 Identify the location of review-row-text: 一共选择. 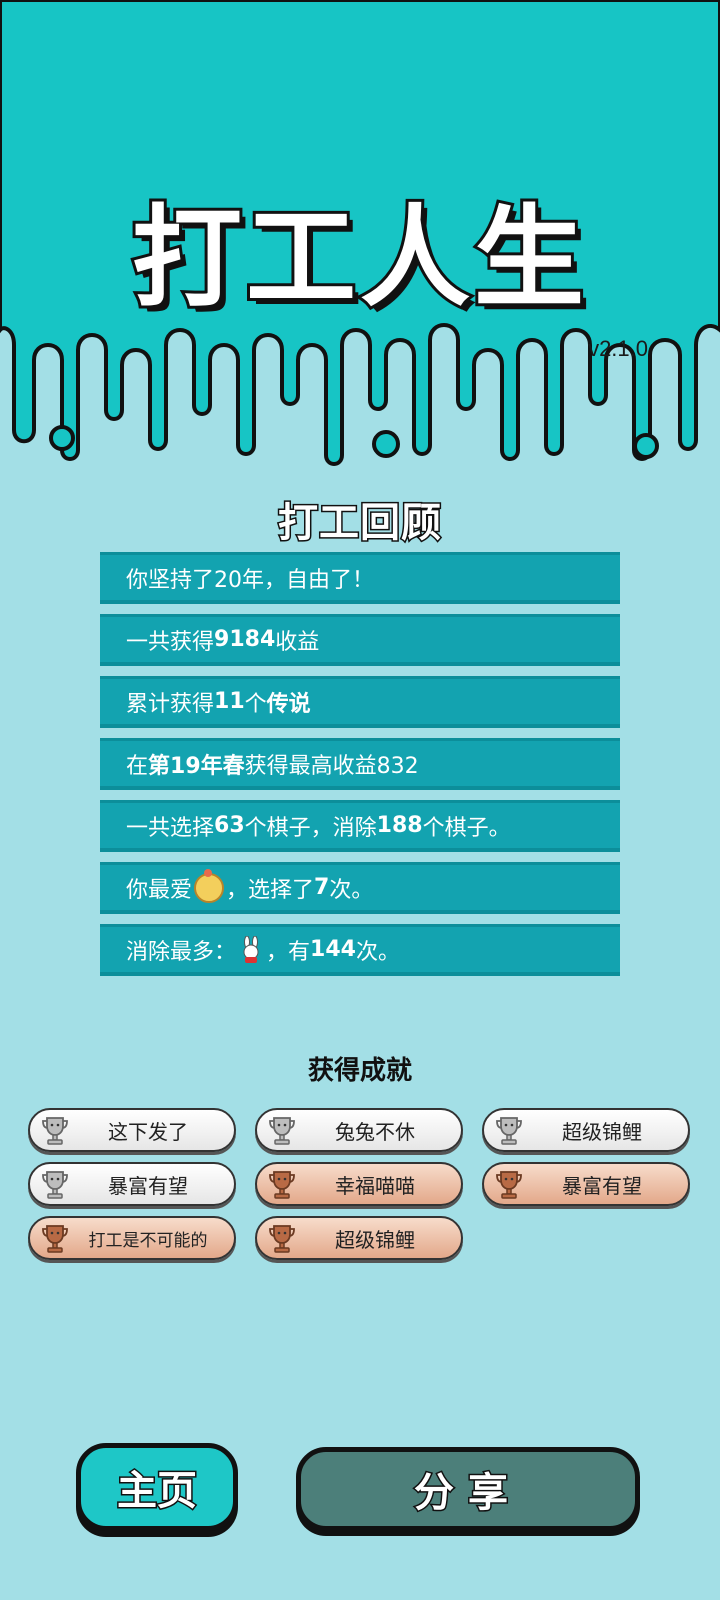
(170, 828).